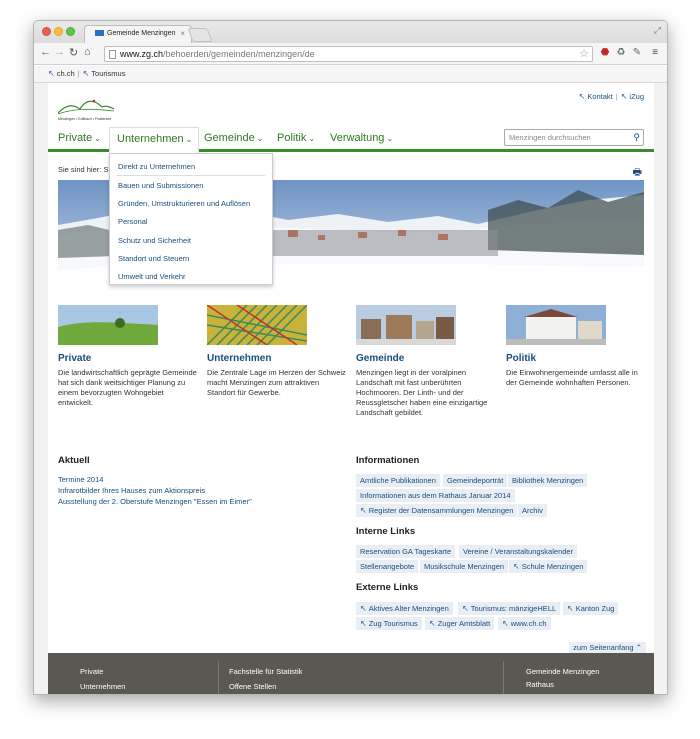 The height and width of the screenshot is (739, 700). Describe the element at coordinates (406, 551) in the screenshot. I see `internal-link-tag: Reservation GA Tageskarte` at that location.